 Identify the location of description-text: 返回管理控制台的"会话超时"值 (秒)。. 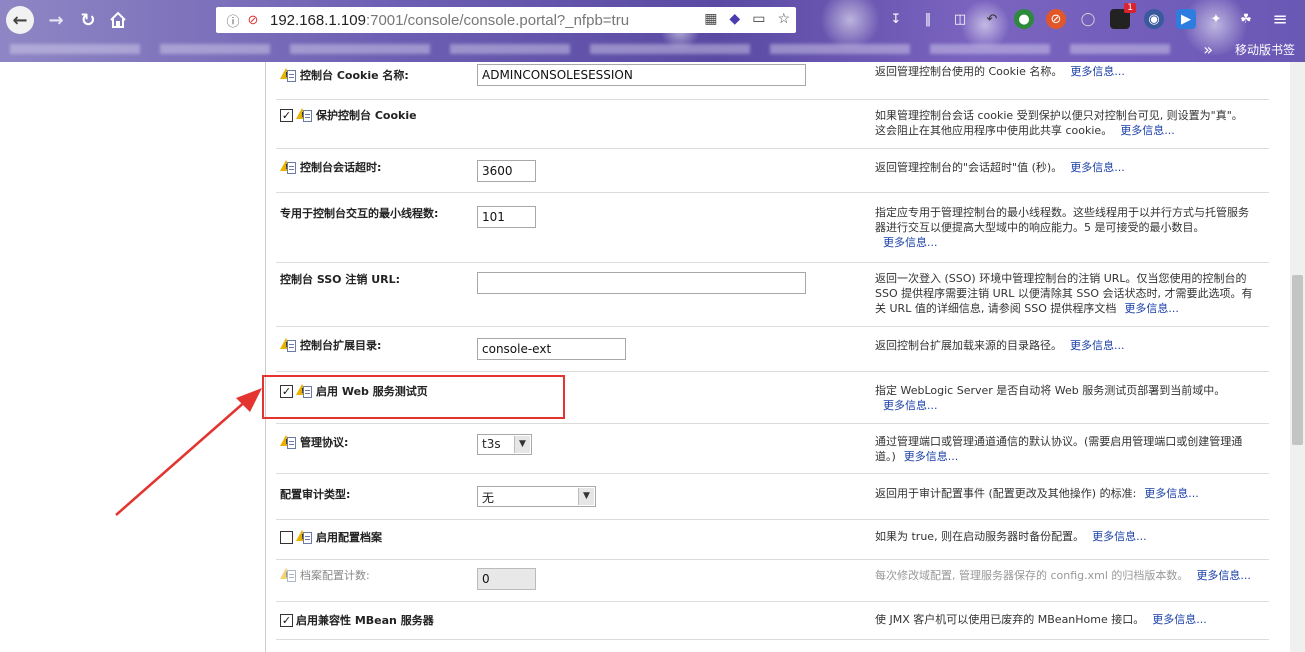
(969, 167).